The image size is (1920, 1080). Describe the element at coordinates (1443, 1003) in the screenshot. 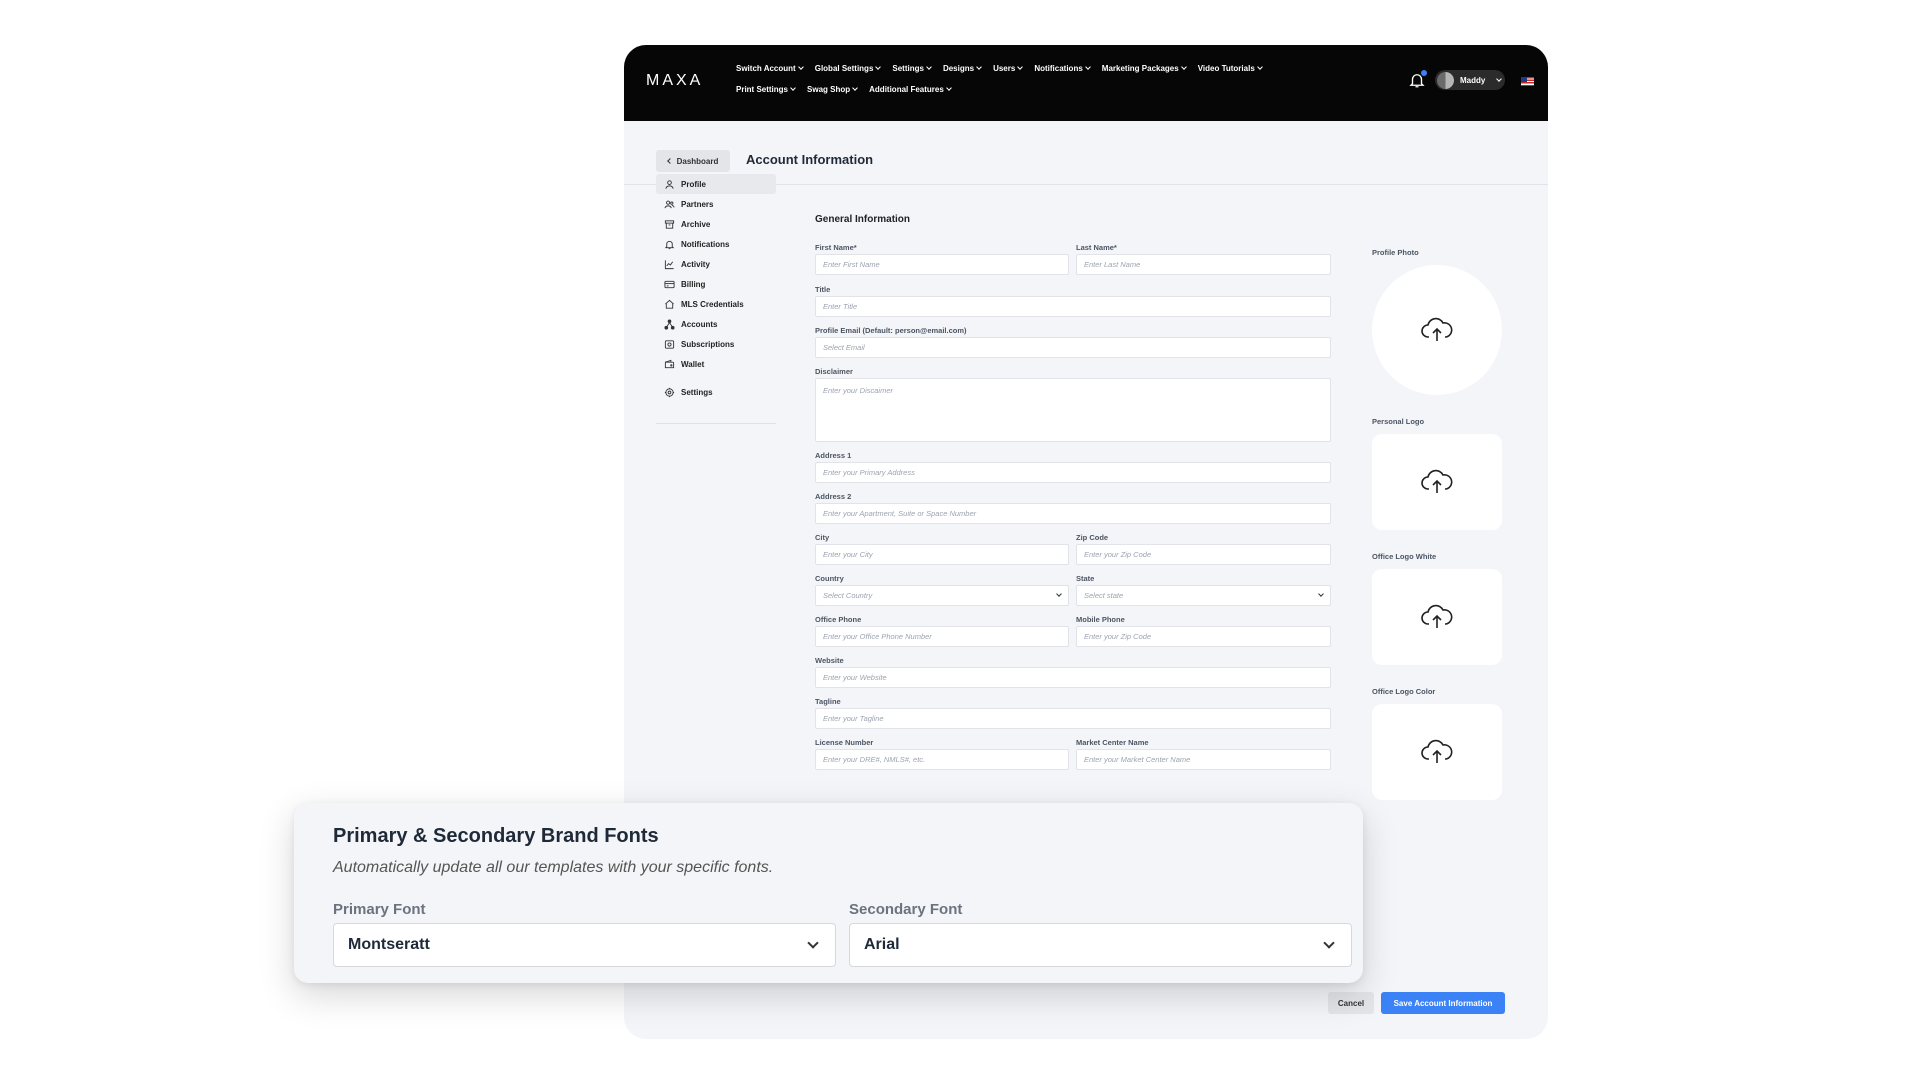

I see `save-account-button: Save Account Information` at that location.